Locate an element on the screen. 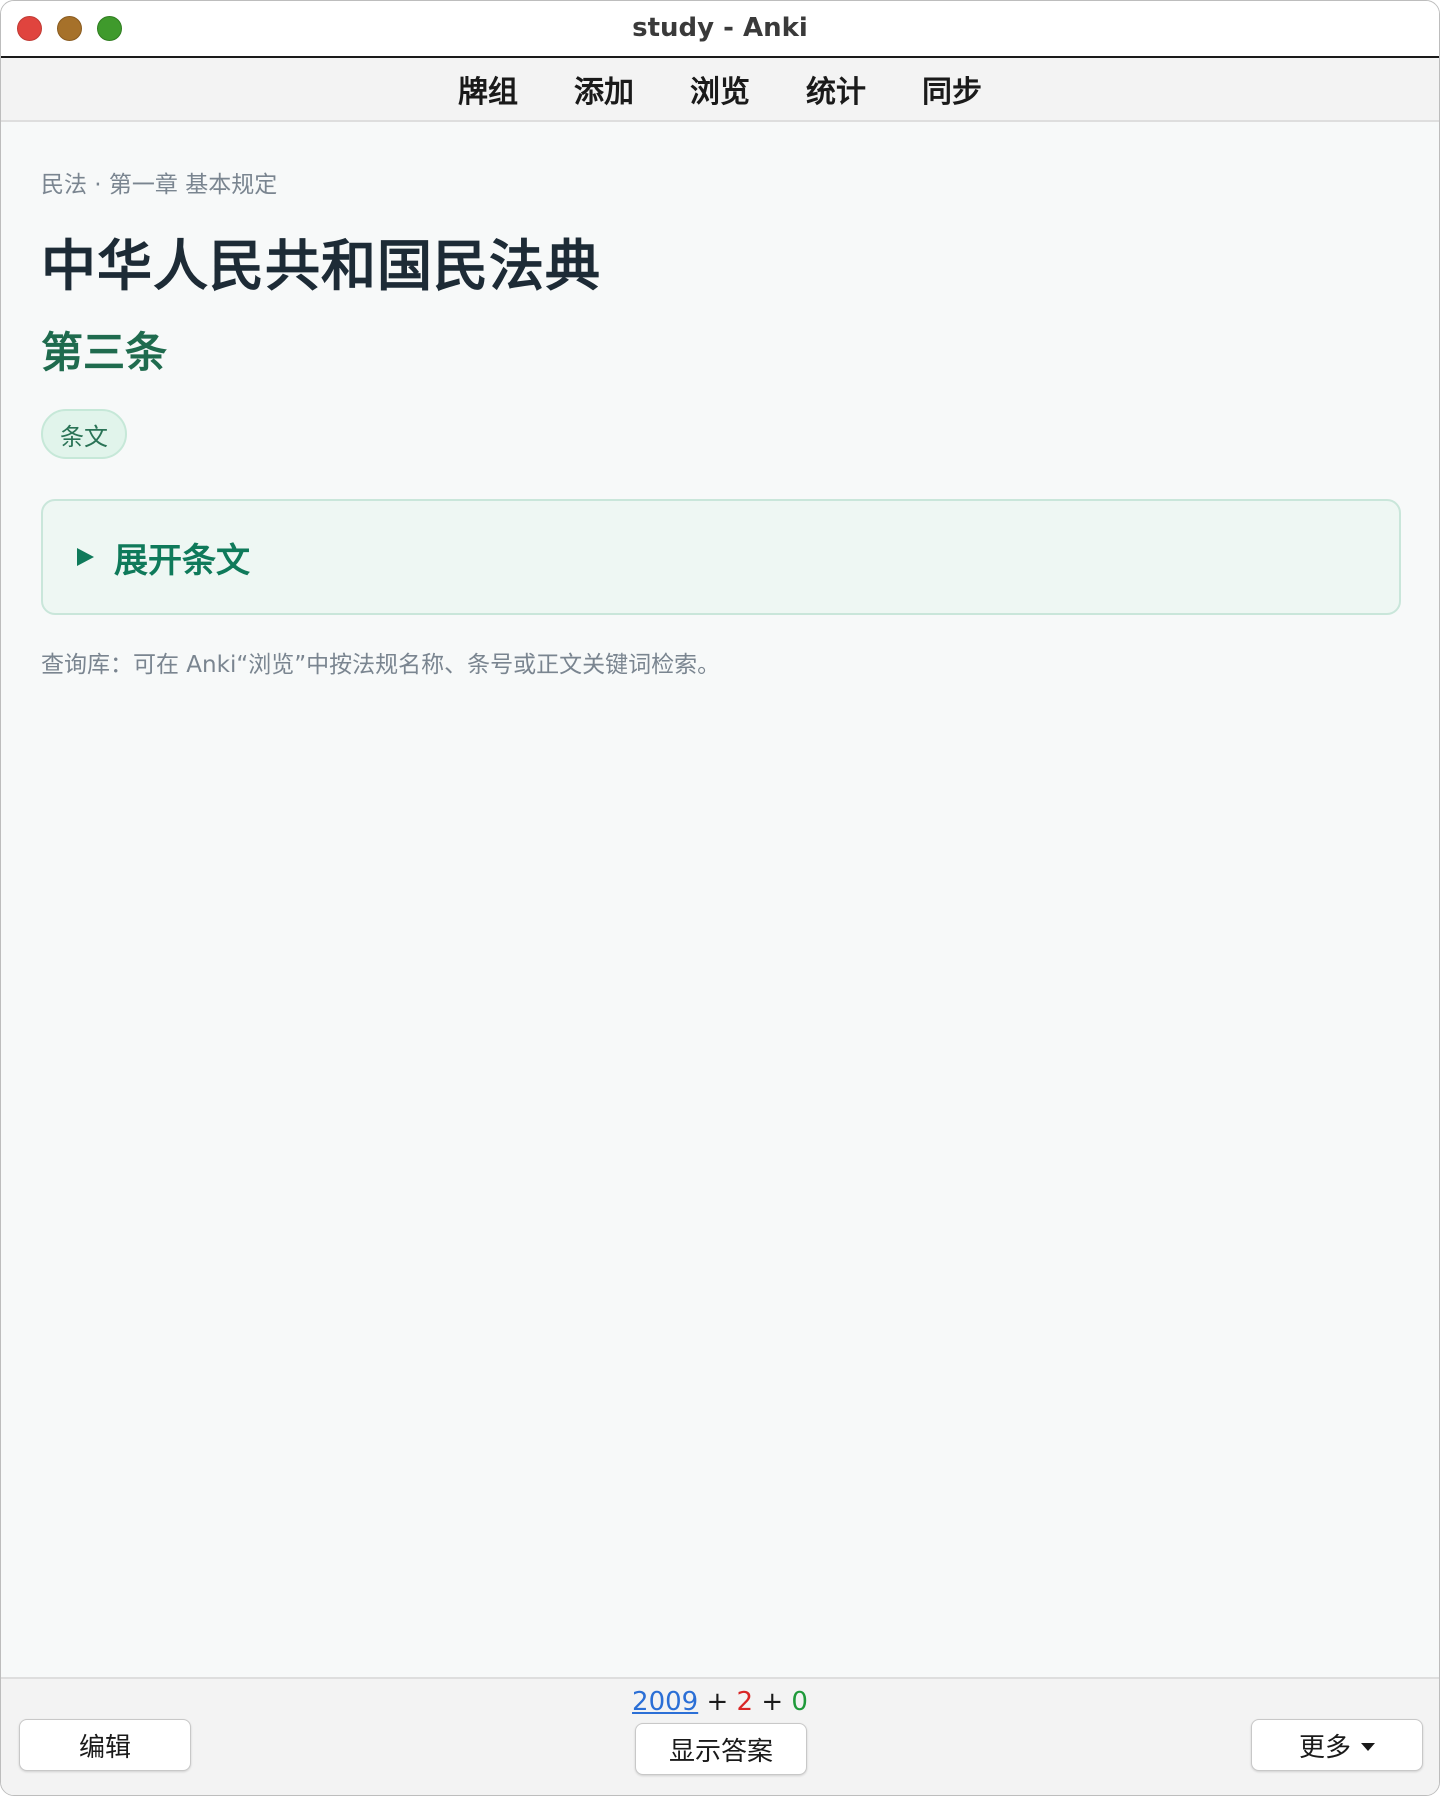 This screenshot has height=1796, width=1440. show-answer-button: 显示答案 is located at coordinates (721, 1749).